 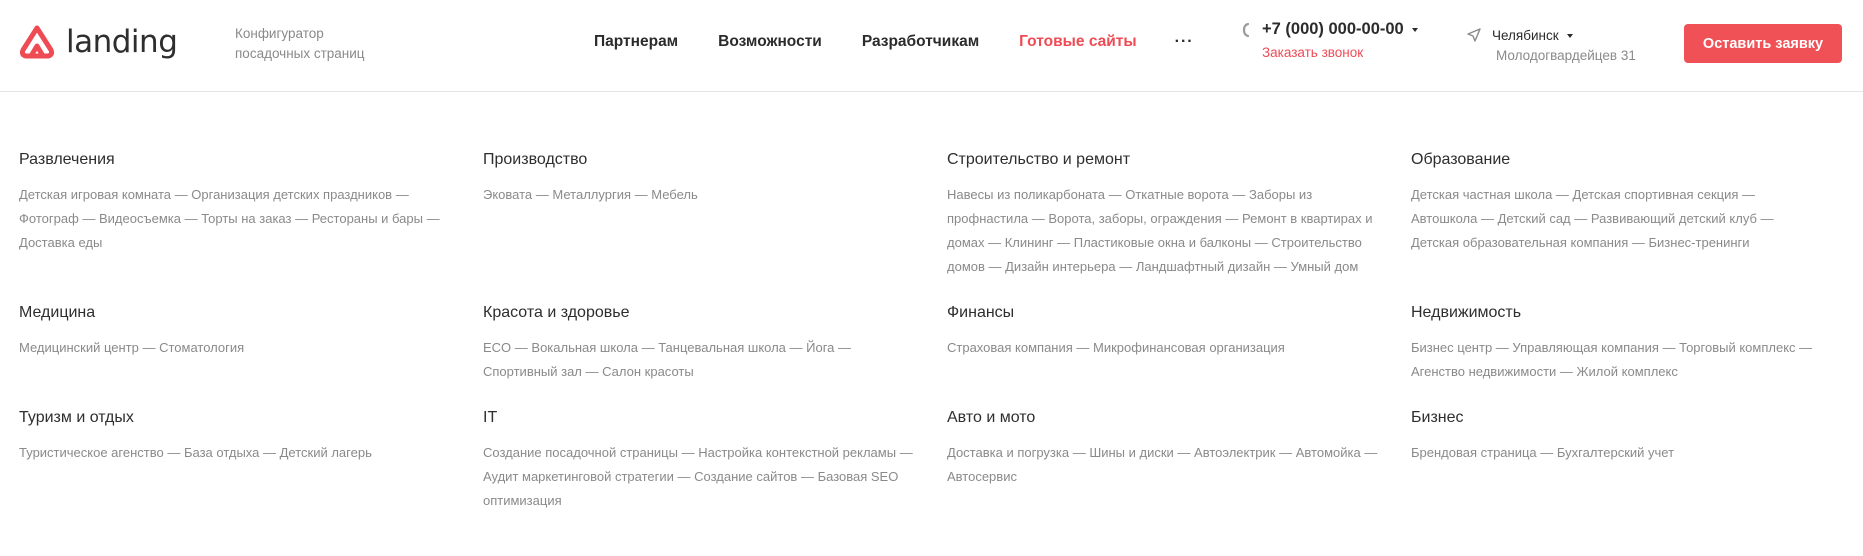 What do you see at coordinates (122, 42) in the screenshot?
I see `logo-text: landing` at bounding box center [122, 42].